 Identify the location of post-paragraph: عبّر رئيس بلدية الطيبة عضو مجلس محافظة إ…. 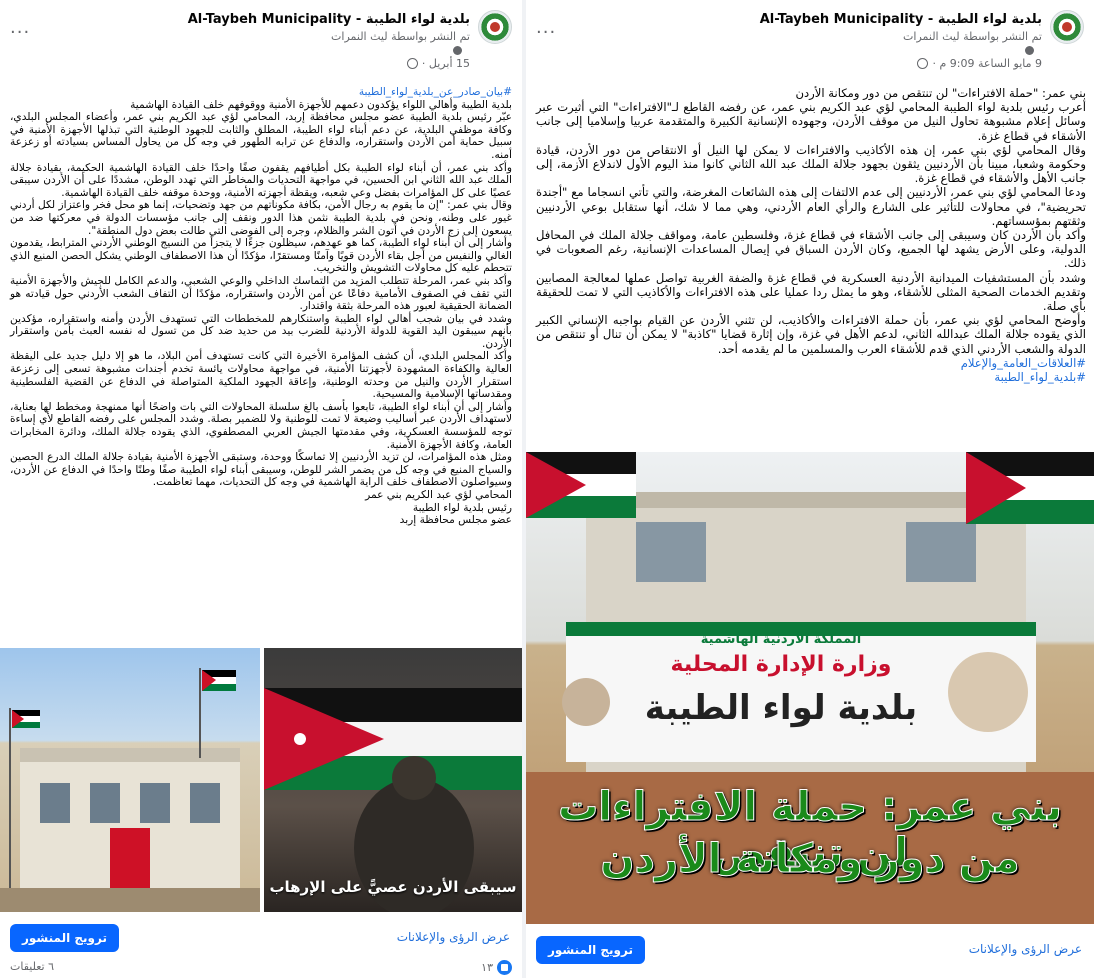
(261, 136).